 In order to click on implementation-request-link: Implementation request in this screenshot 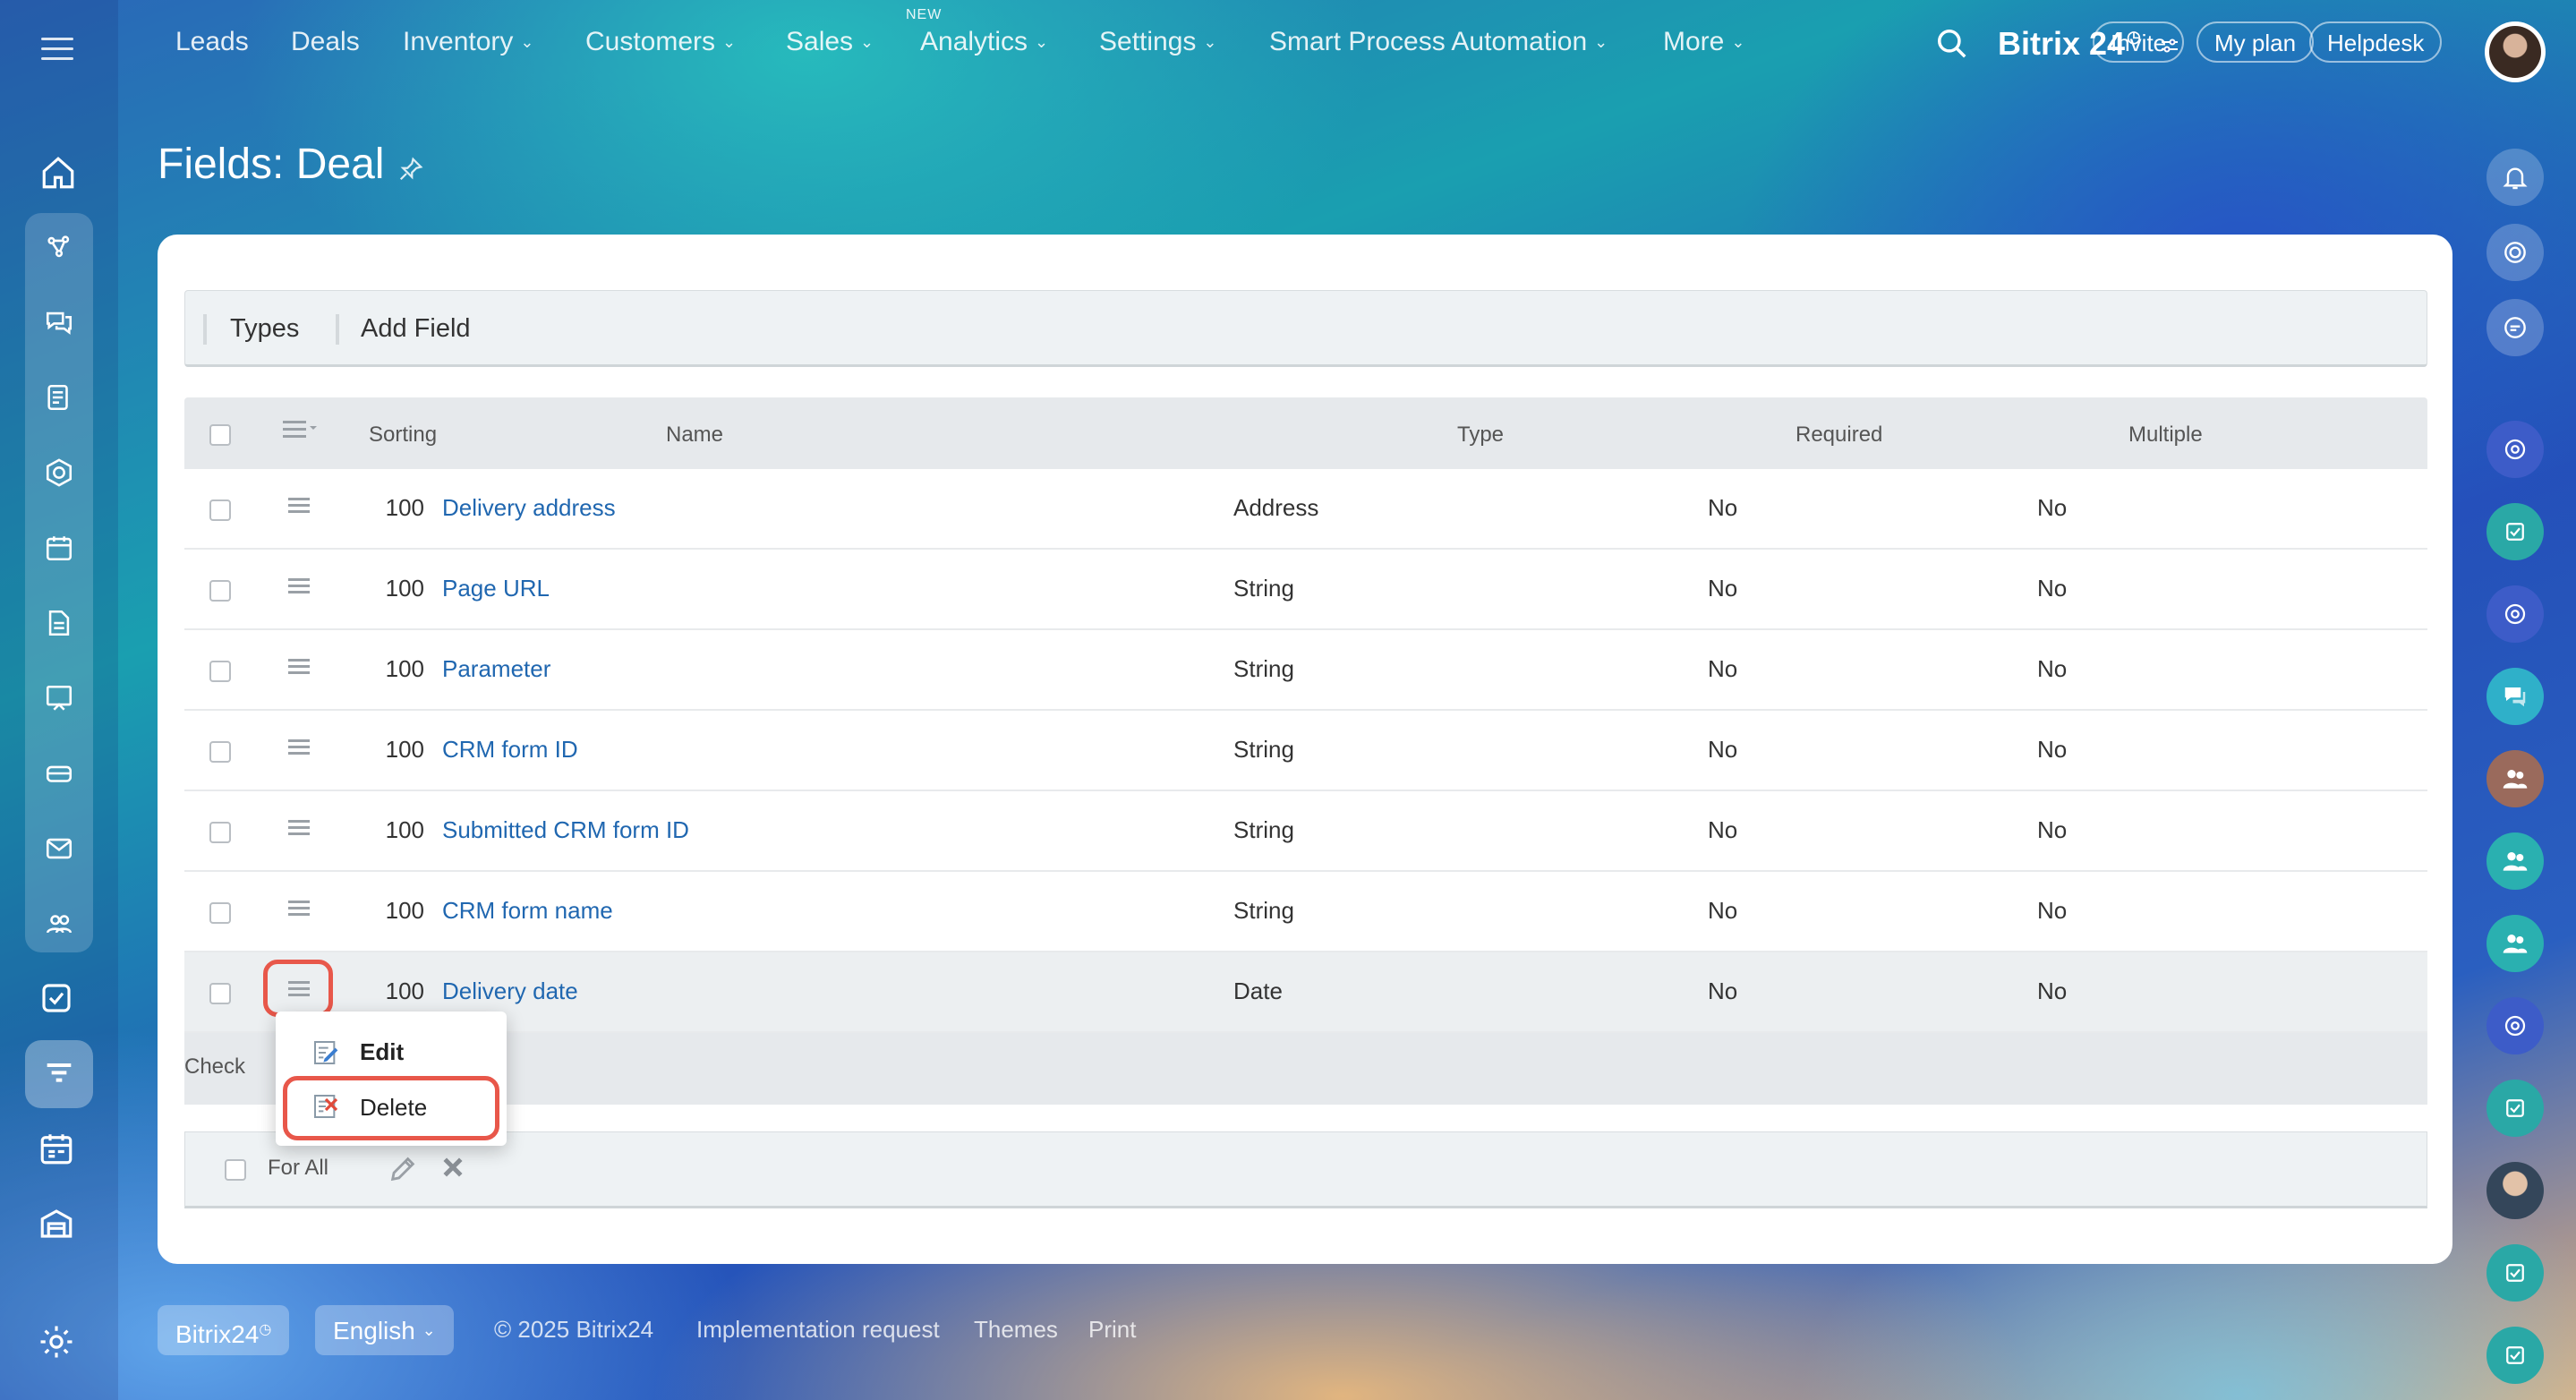, I will do `click(818, 1330)`.